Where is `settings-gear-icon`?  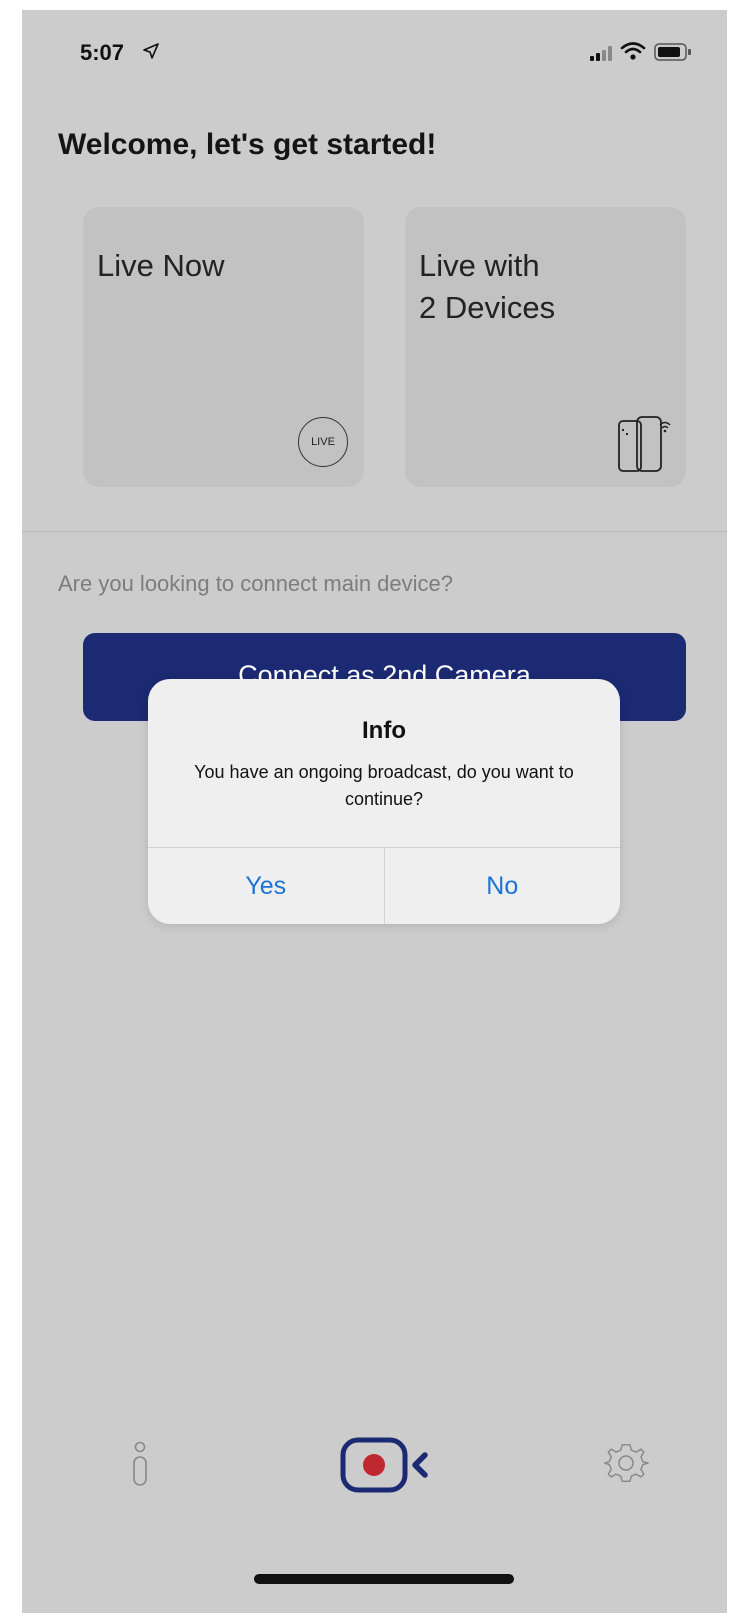 settings-gear-icon is located at coordinates (627, 1464).